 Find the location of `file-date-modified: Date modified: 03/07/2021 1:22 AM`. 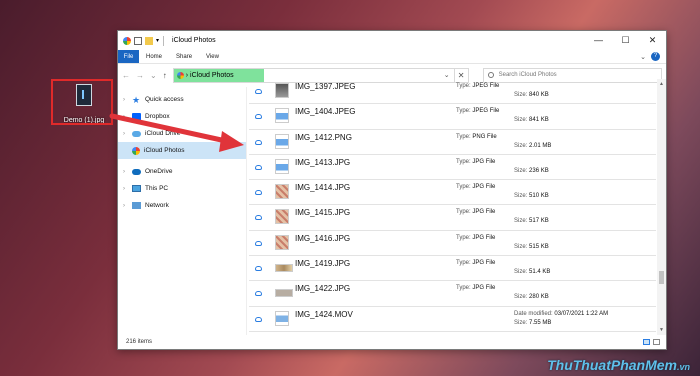

file-date-modified: Date modified: 03/07/2021 1:22 AM is located at coordinates (561, 313).